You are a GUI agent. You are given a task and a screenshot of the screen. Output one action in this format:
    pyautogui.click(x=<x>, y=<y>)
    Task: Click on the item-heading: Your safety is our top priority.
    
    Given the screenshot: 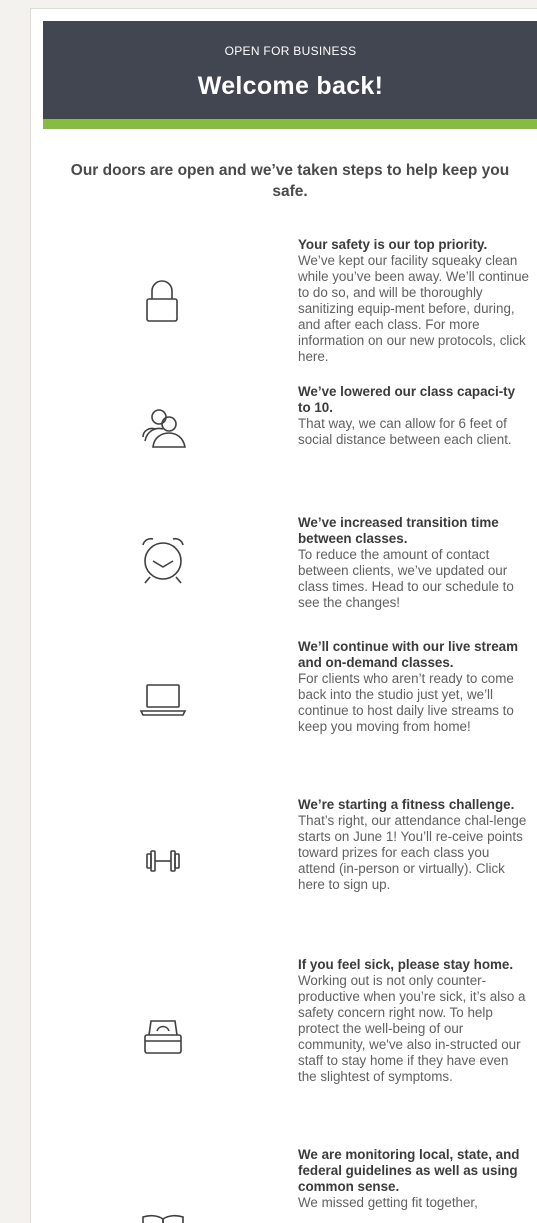 What is the action you would take?
    pyautogui.click(x=393, y=244)
    